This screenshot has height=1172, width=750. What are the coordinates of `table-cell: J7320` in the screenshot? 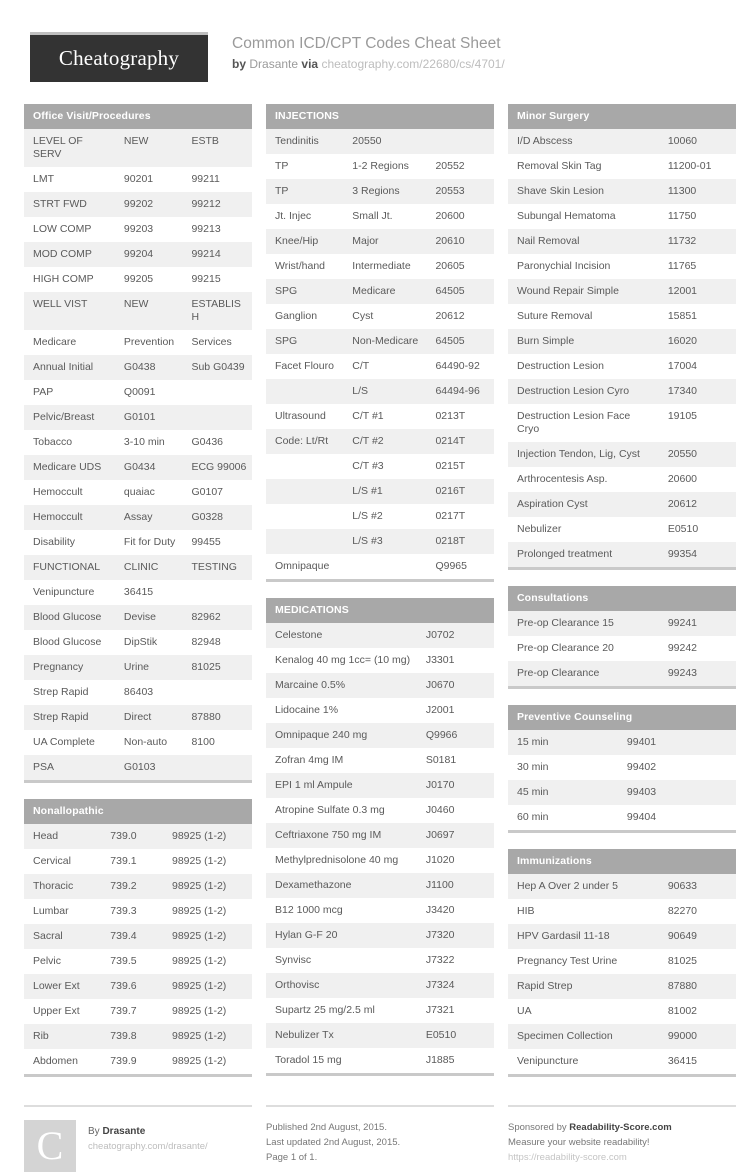 It's located at (455, 935).